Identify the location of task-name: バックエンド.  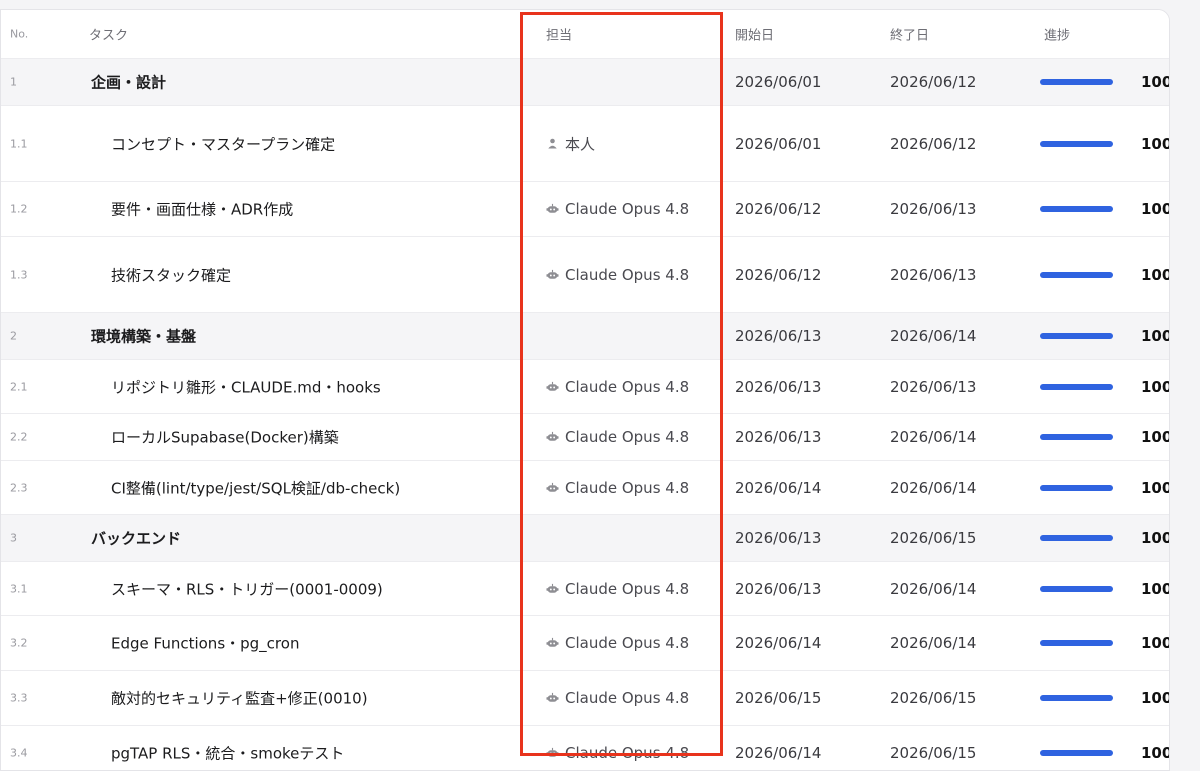
(136, 538).